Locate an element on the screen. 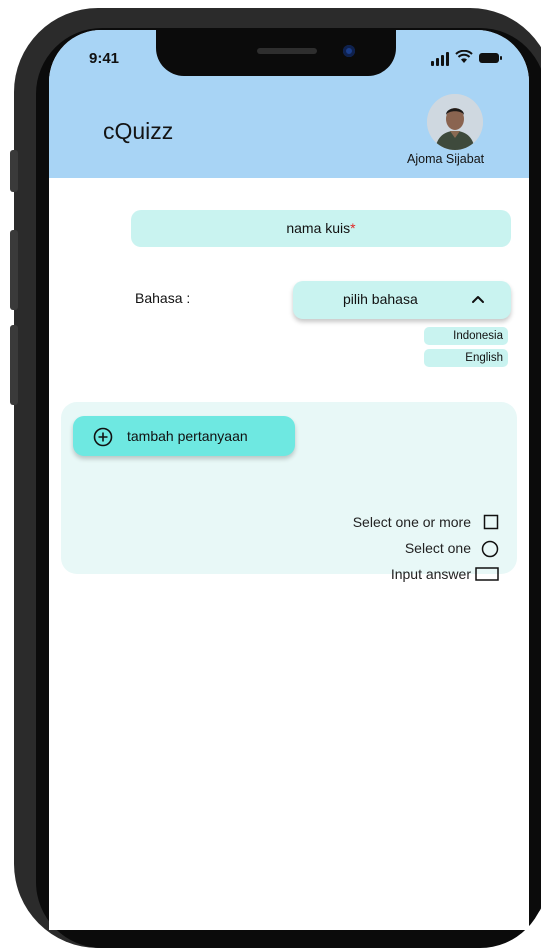 This screenshot has width=541, height=948. avatar is located at coordinates (455, 122).